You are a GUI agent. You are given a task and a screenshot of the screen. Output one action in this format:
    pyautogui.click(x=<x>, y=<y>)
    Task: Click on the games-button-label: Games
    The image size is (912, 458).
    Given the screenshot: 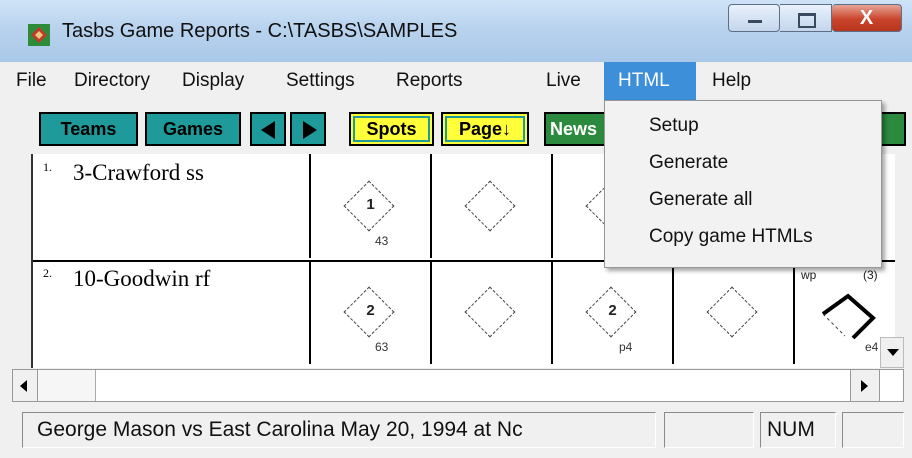 What is the action you would take?
    pyautogui.click(x=193, y=129)
    